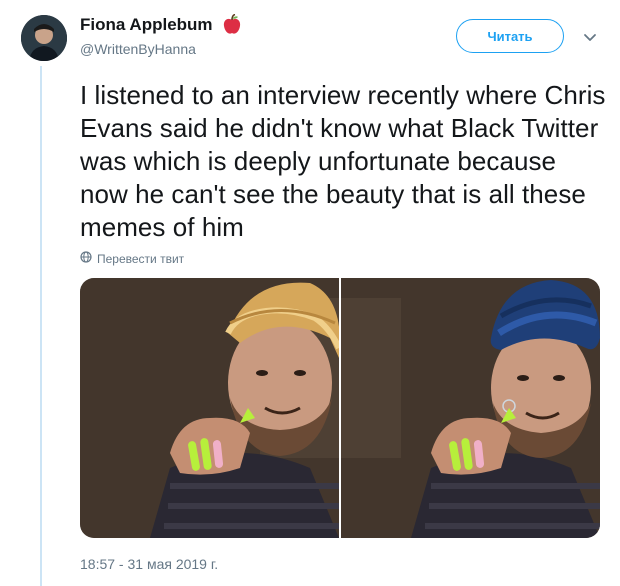 The width and height of the screenshot is (620, 586). I want to click on avatar, so click(44, 38).